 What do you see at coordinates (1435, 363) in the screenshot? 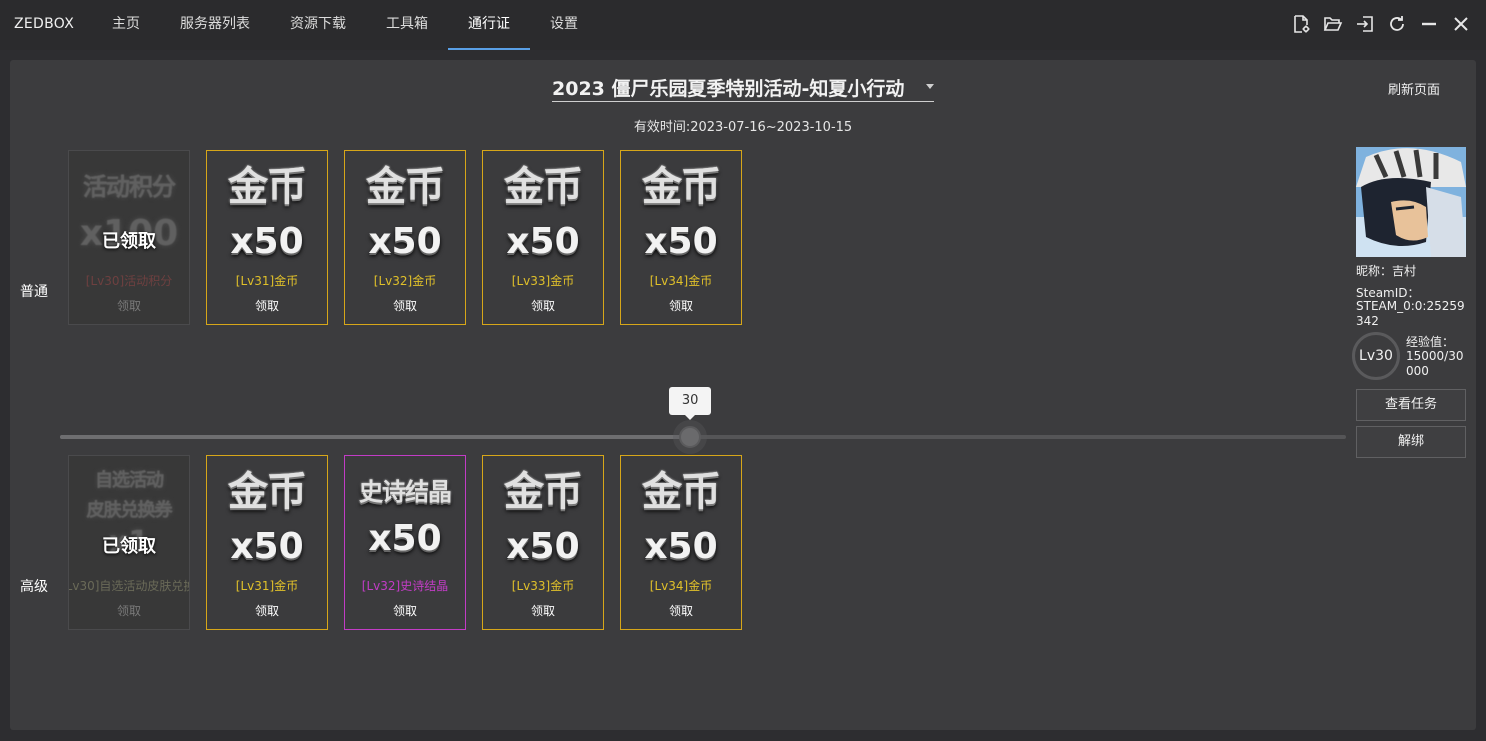
I see `exp-value: 15000/30000` at bounding box center [1435, 363].